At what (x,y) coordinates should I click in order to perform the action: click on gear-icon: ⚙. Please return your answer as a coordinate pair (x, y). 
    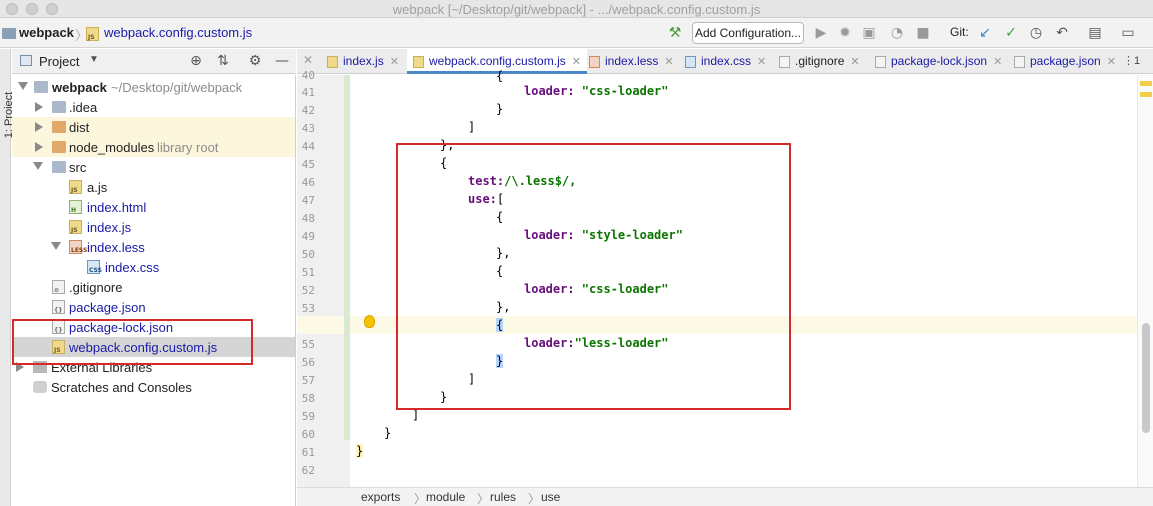
    Looking at the image, I should click on (255, 61).